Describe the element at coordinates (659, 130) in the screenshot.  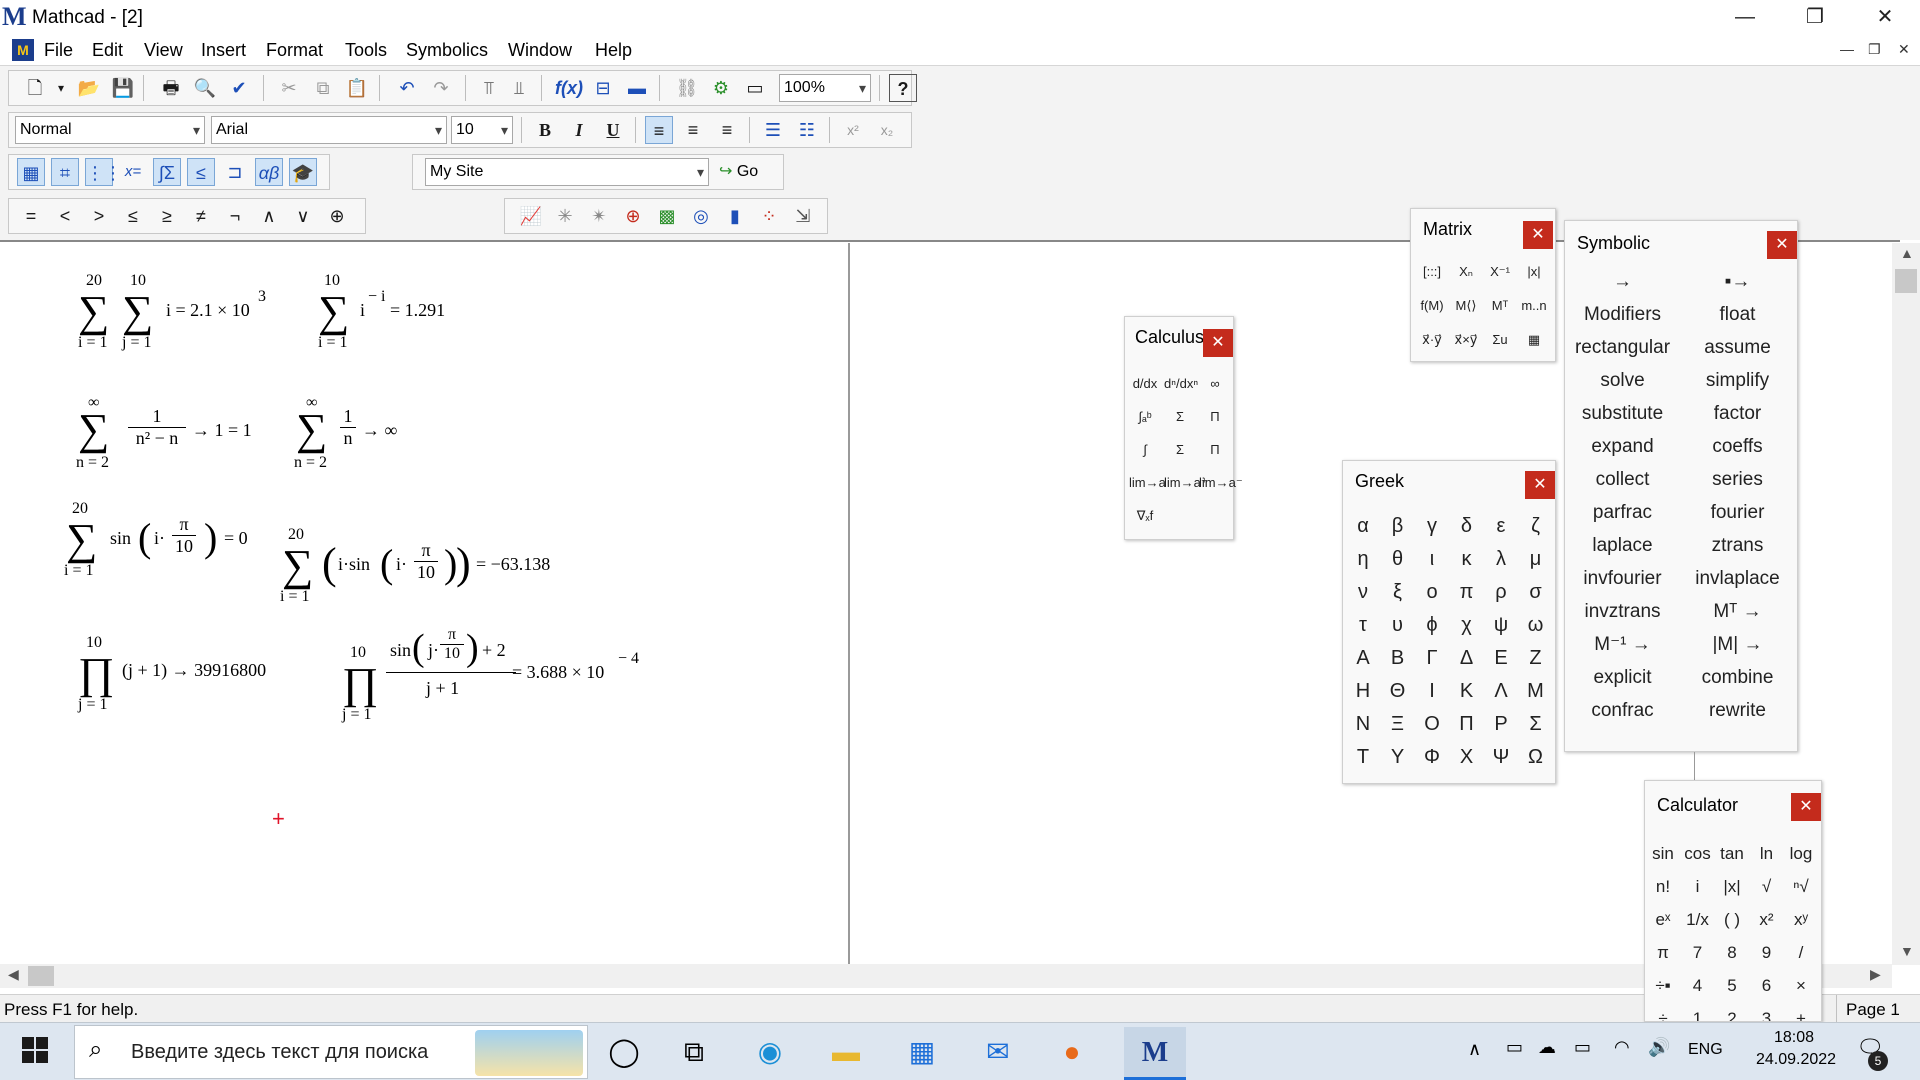
I see `align-left-icon: ≡` at that location.